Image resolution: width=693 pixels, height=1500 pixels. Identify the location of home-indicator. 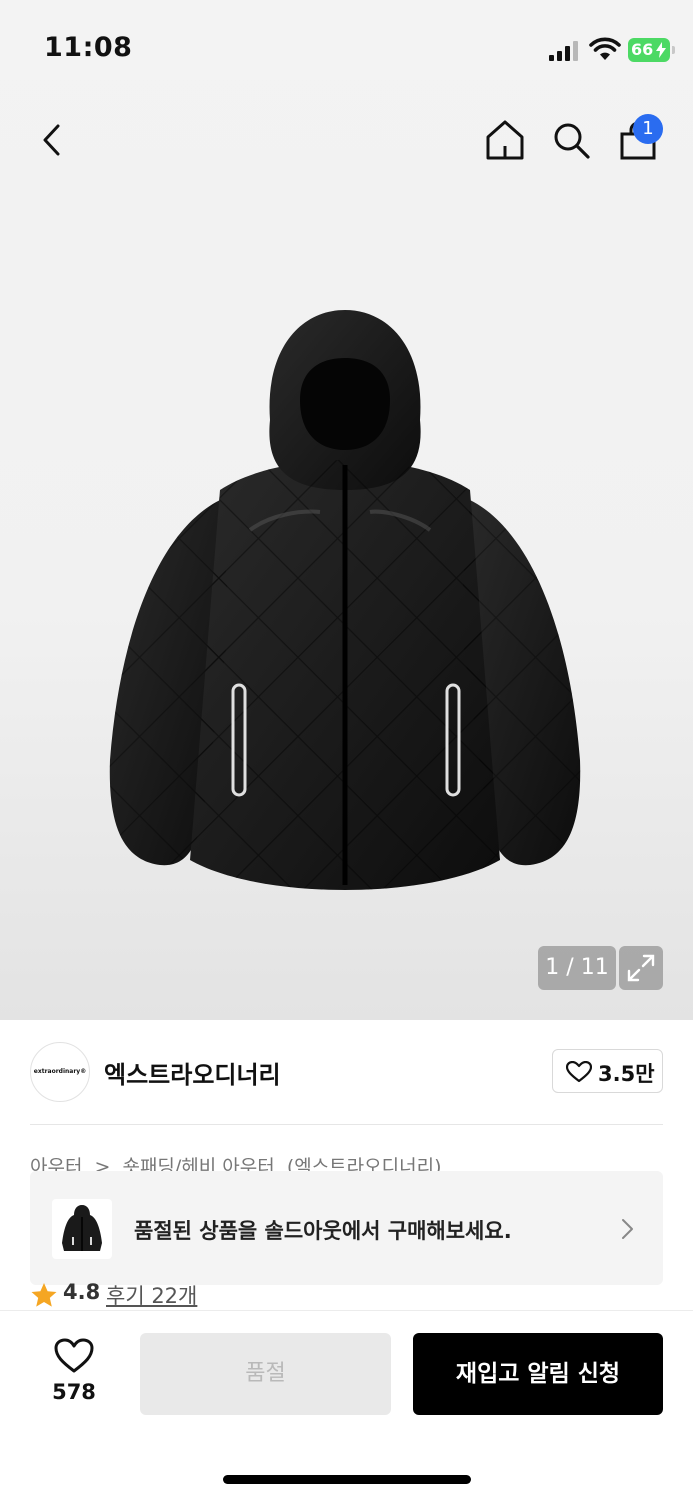
(347, 1479).